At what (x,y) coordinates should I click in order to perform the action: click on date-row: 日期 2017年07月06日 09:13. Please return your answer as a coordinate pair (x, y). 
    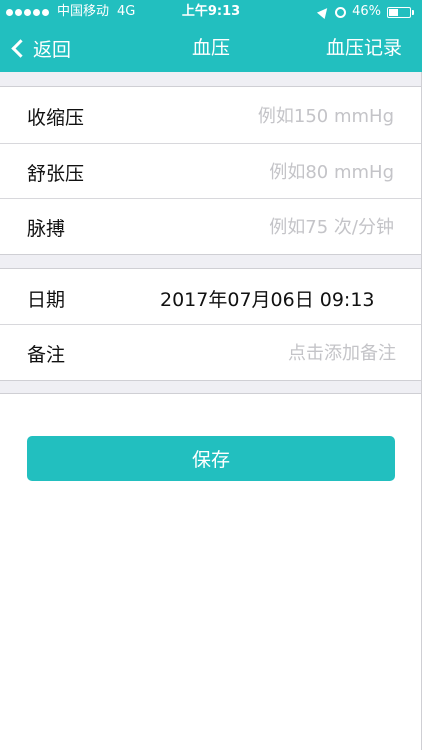
    Looking at the image, I should click on (211, 298).